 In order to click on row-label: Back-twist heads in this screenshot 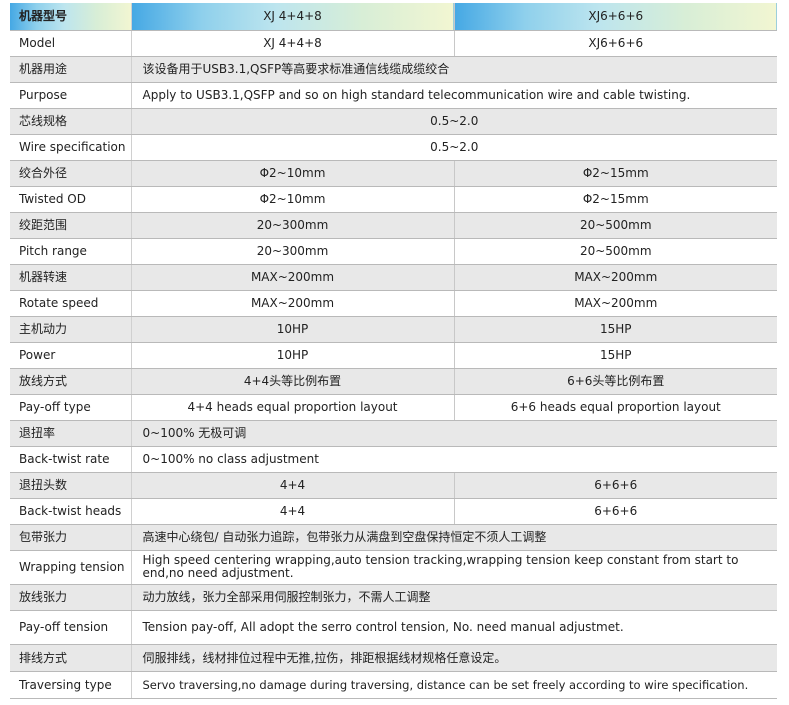, I will do `click(71, 511)`.